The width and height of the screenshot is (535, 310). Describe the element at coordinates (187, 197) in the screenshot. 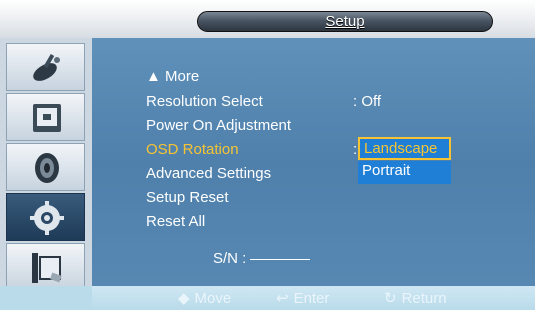

I see `menu-item-setup-reset: Setup Reset` at that location.